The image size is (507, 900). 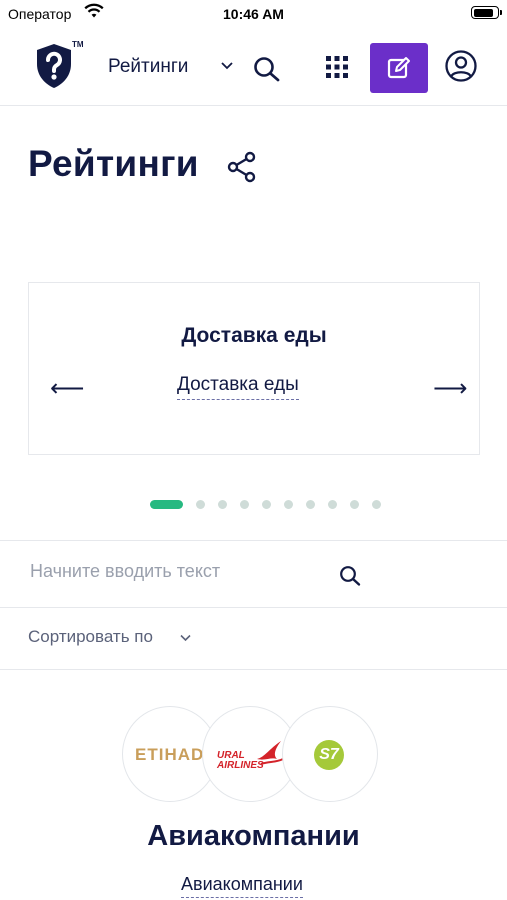 I want to click on battery-icon, so click(x=486, y=12).